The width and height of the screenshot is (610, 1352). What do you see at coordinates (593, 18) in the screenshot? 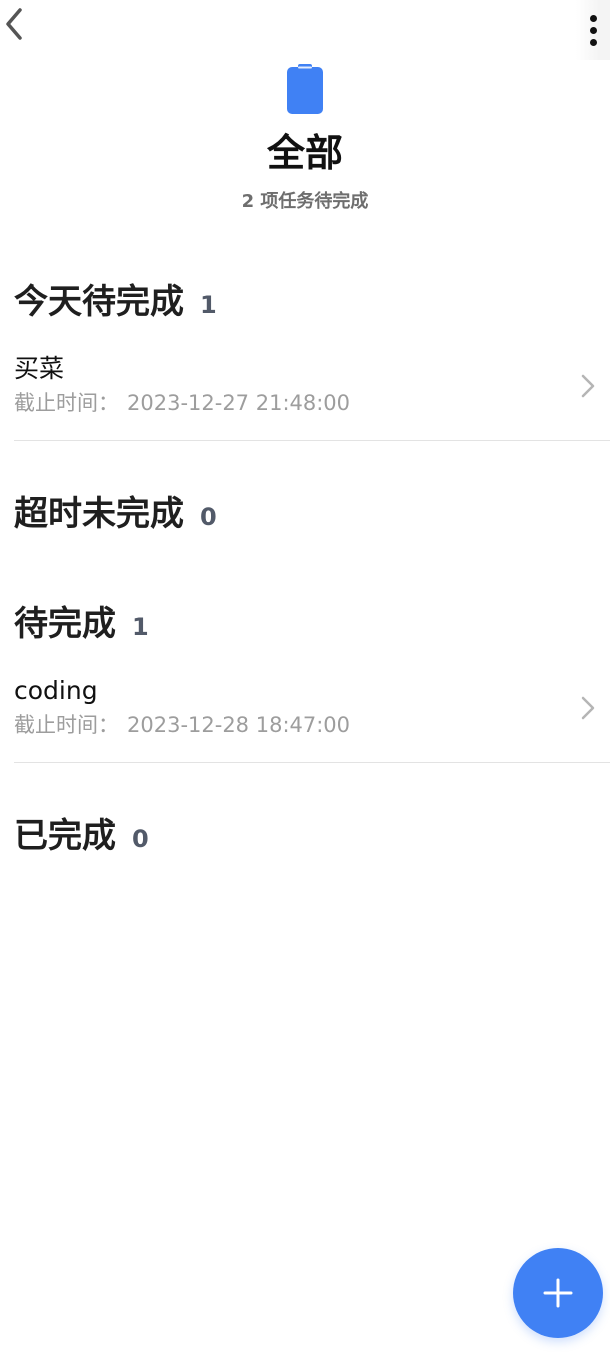
I see `vertical-dots-icon` at bounding box center [593, 18].